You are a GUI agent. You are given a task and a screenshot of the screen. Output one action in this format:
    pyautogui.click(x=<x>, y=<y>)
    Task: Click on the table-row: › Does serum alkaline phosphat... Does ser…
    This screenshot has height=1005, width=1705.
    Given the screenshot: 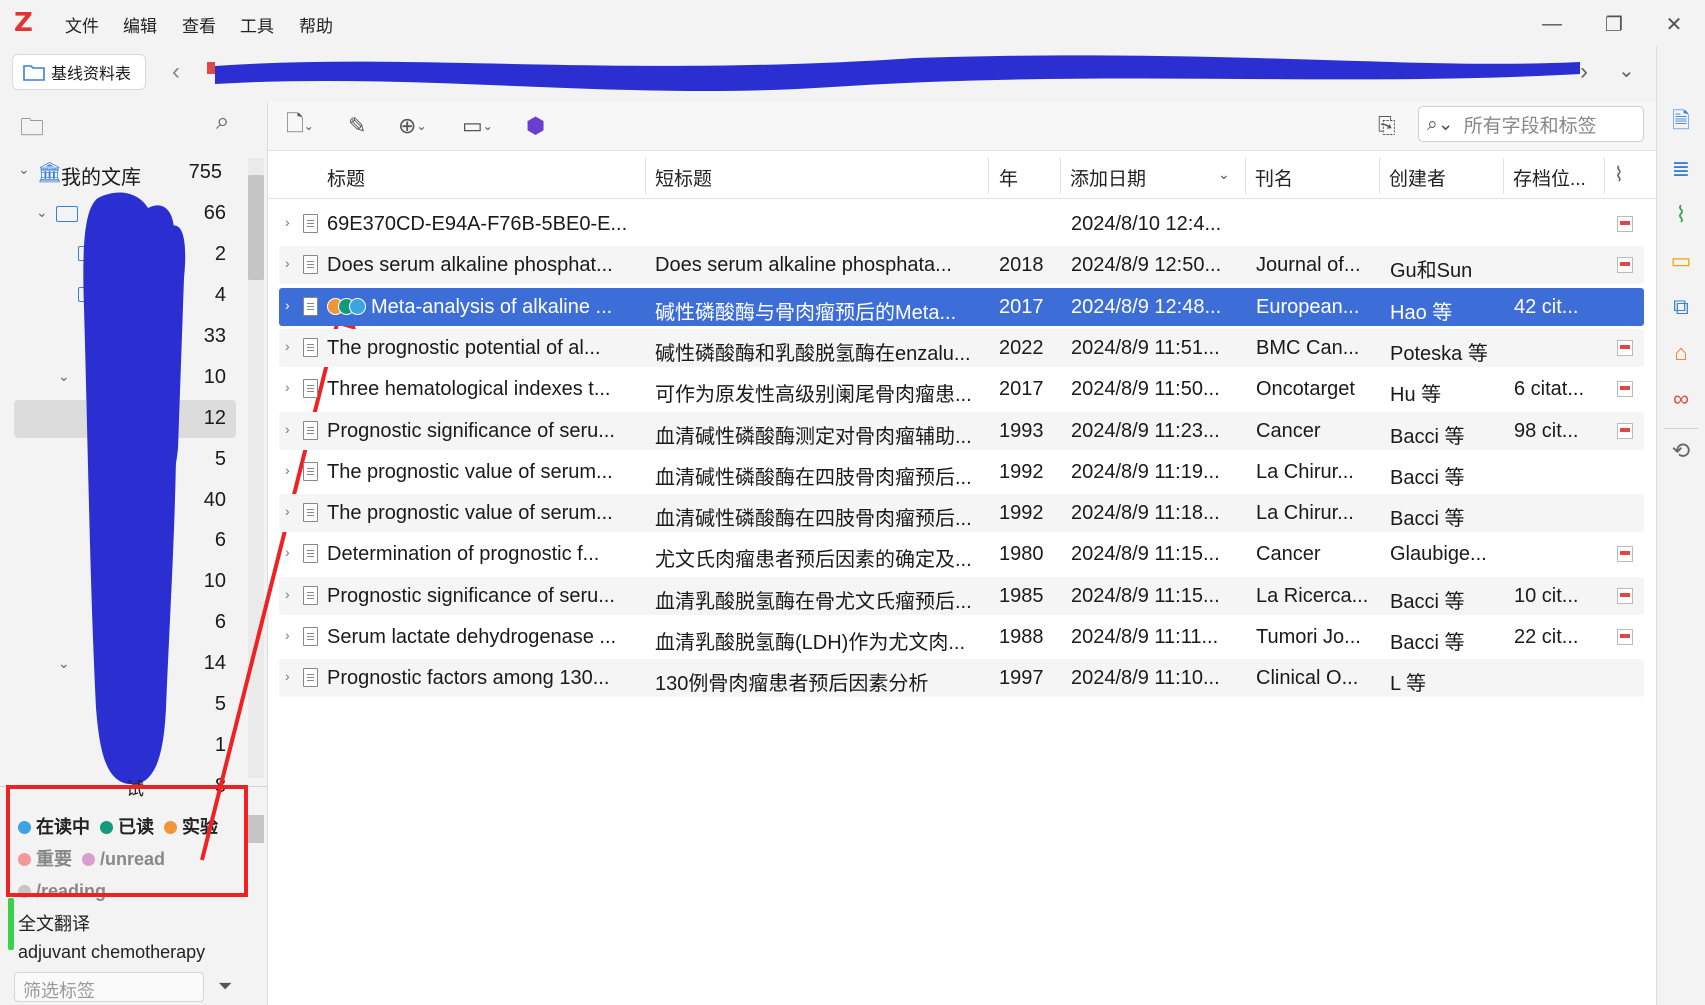 What is the action you would take?
    pyautogui.click(x=961, y=265)
    